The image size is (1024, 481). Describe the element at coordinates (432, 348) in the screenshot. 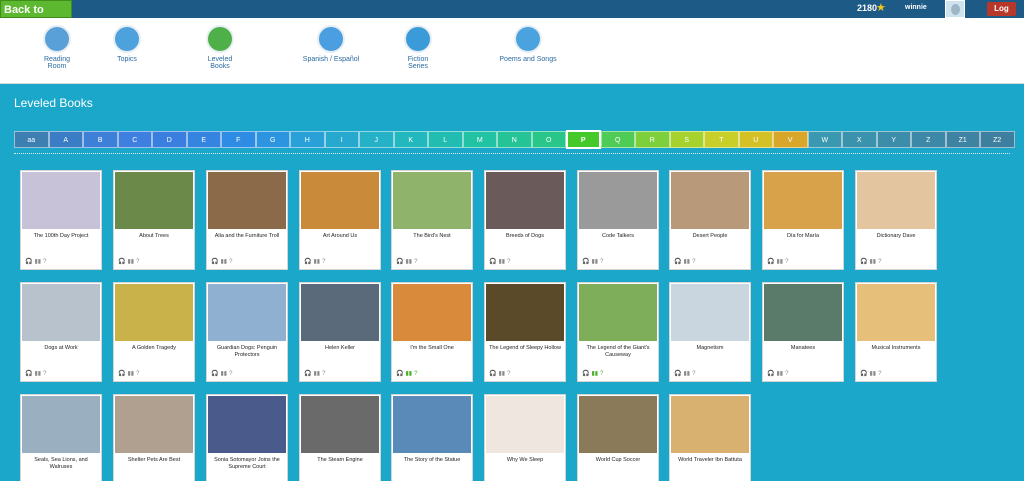

I see `book-title: I'm the Small One` at that location.